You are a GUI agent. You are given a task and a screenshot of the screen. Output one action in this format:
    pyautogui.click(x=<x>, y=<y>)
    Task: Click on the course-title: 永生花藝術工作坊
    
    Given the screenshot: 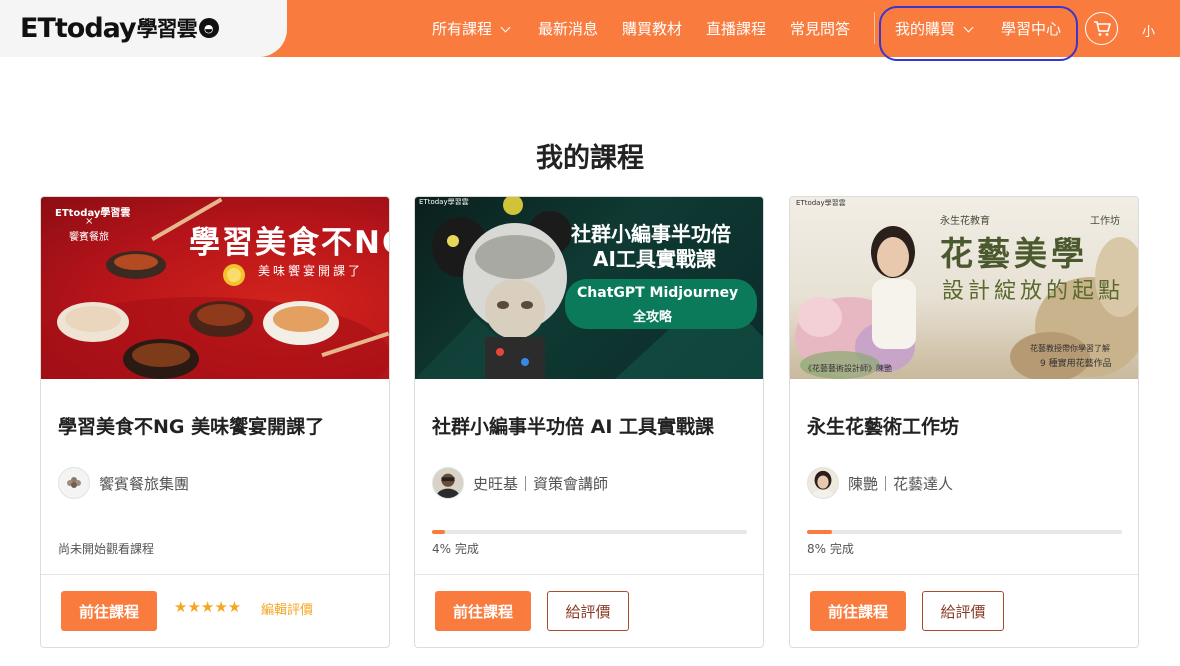 What is the action you would take?
    pyautogui.click(x=967, y=425)
    